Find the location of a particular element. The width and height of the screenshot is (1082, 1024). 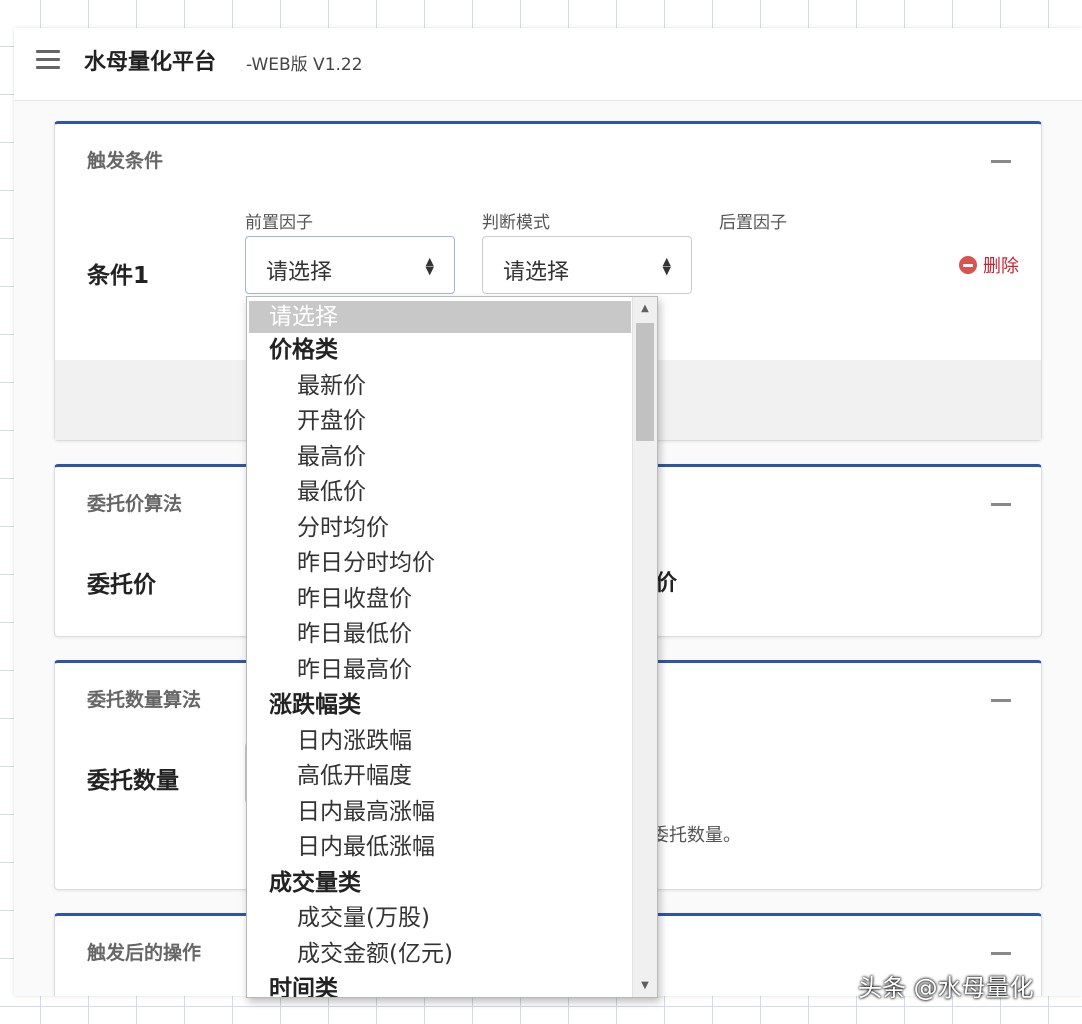

watermark: 头条 @水母量化 is located at coordinates (946, 985).